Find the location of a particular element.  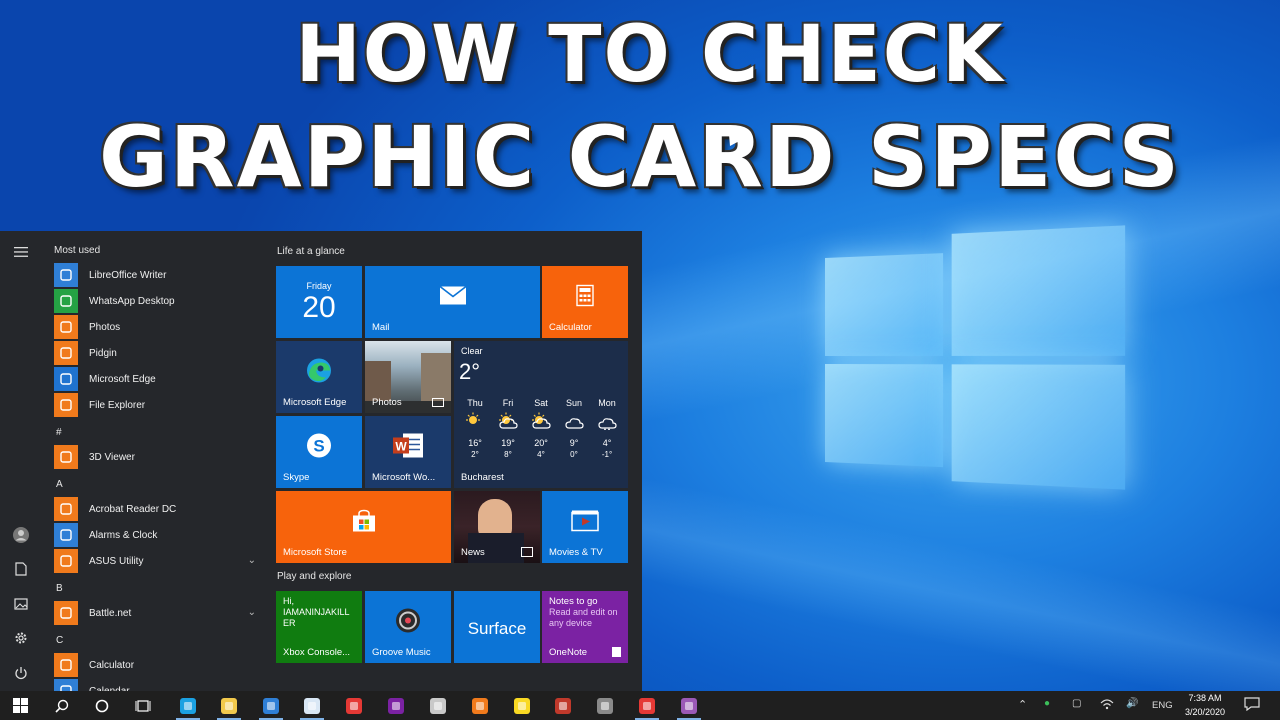

app-taskbar-icon is located at coordinates (605, 705).